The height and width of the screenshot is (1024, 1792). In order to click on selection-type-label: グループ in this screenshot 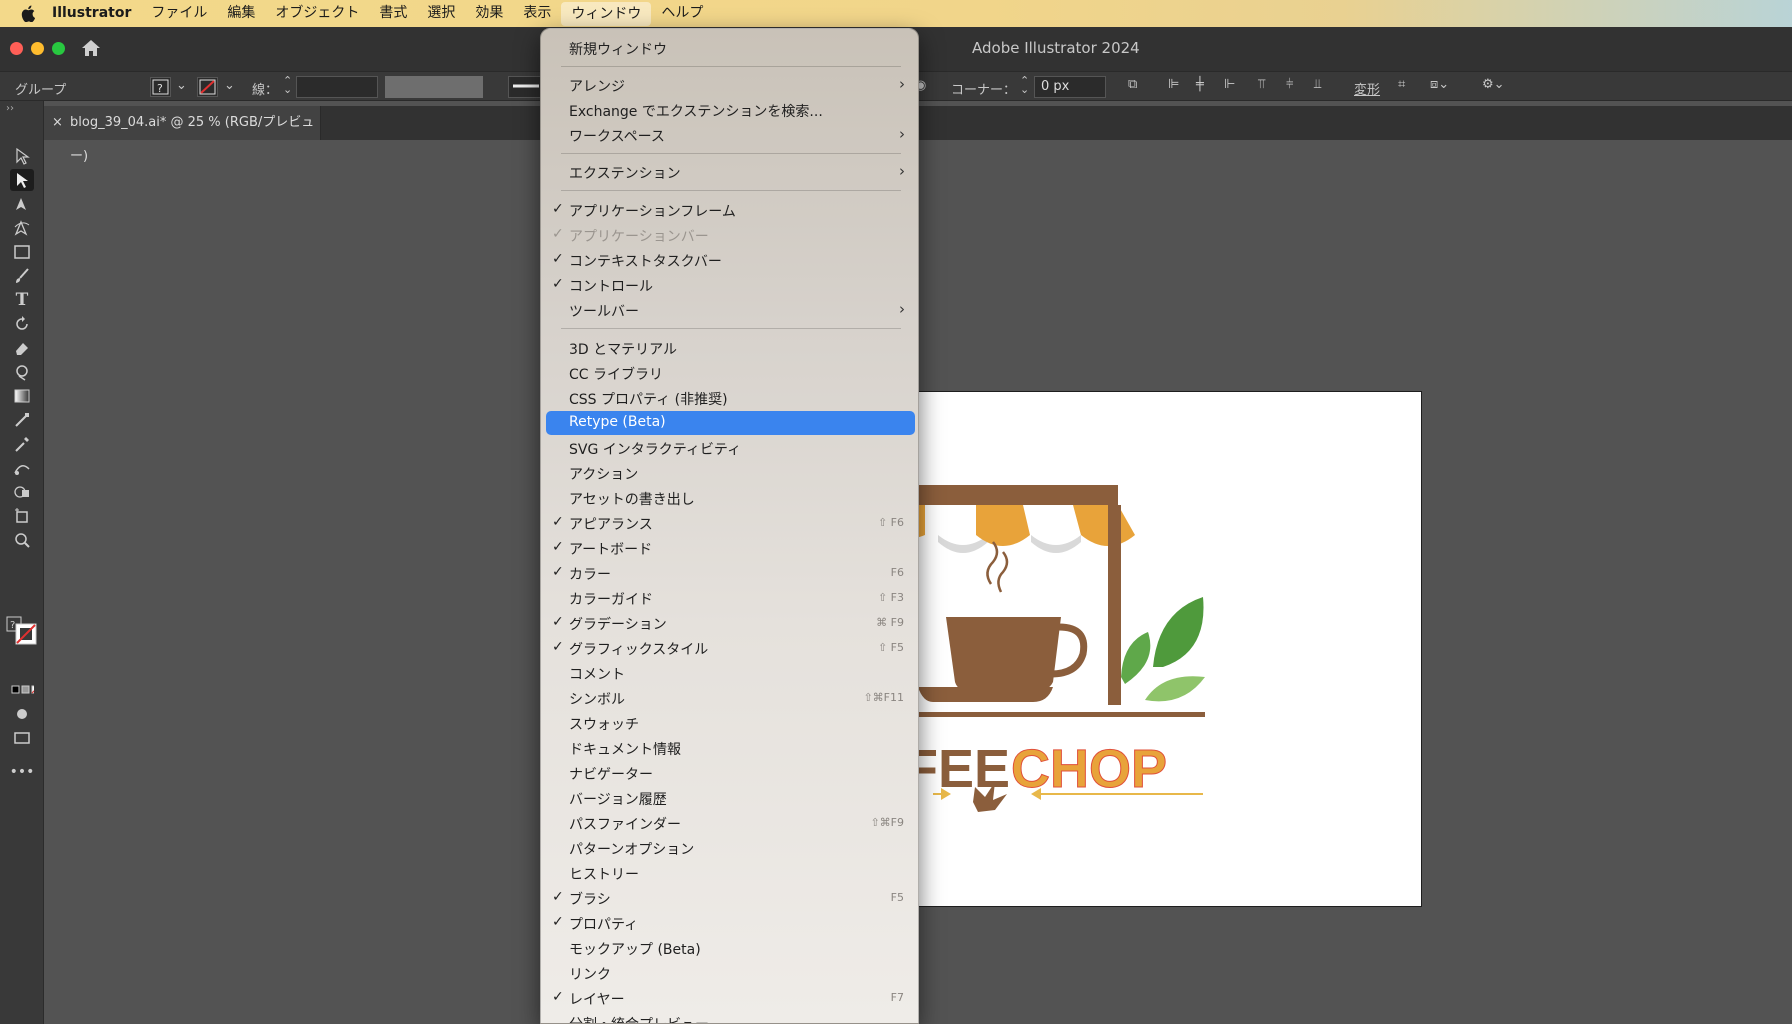, I will do `click(41, 90)`.